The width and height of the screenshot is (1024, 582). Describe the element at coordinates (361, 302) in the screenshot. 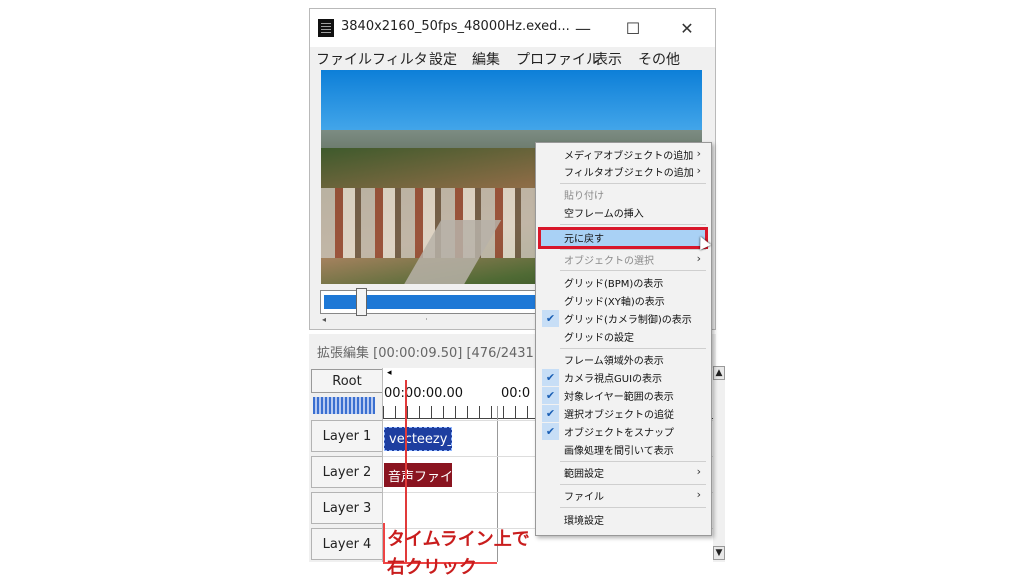

I see `seek-thumb` at that location.